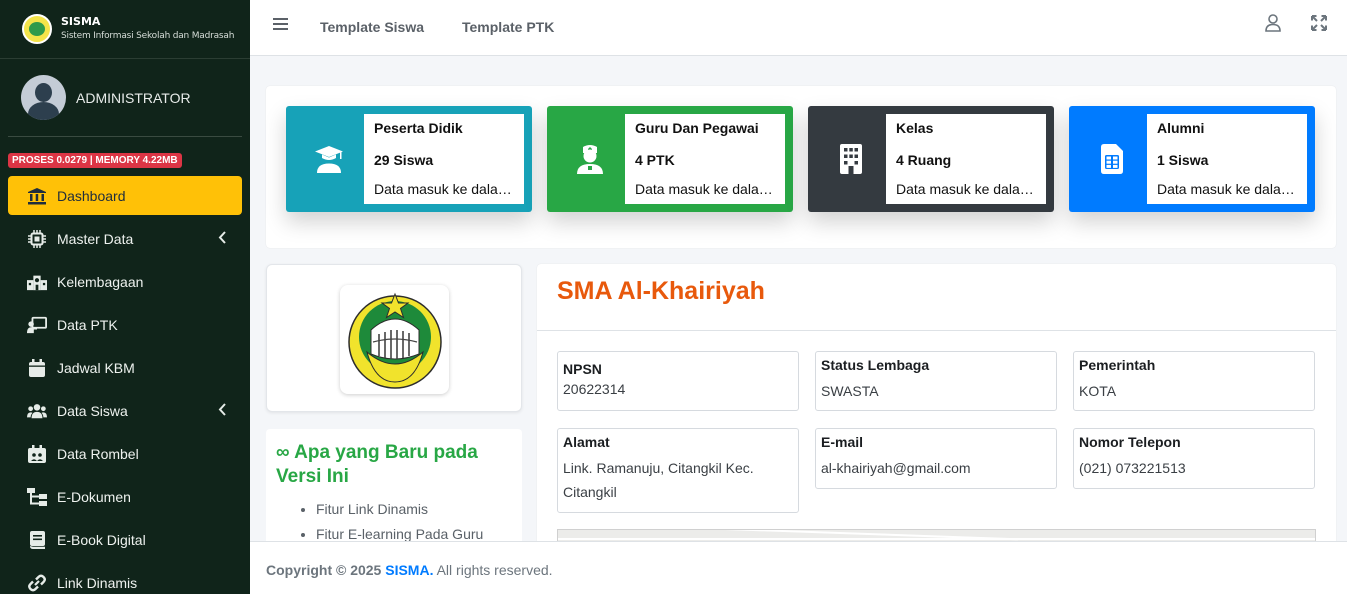  I want to click on field-email: E-mail al-khairiyah@gmail.com, so click(936, 458).